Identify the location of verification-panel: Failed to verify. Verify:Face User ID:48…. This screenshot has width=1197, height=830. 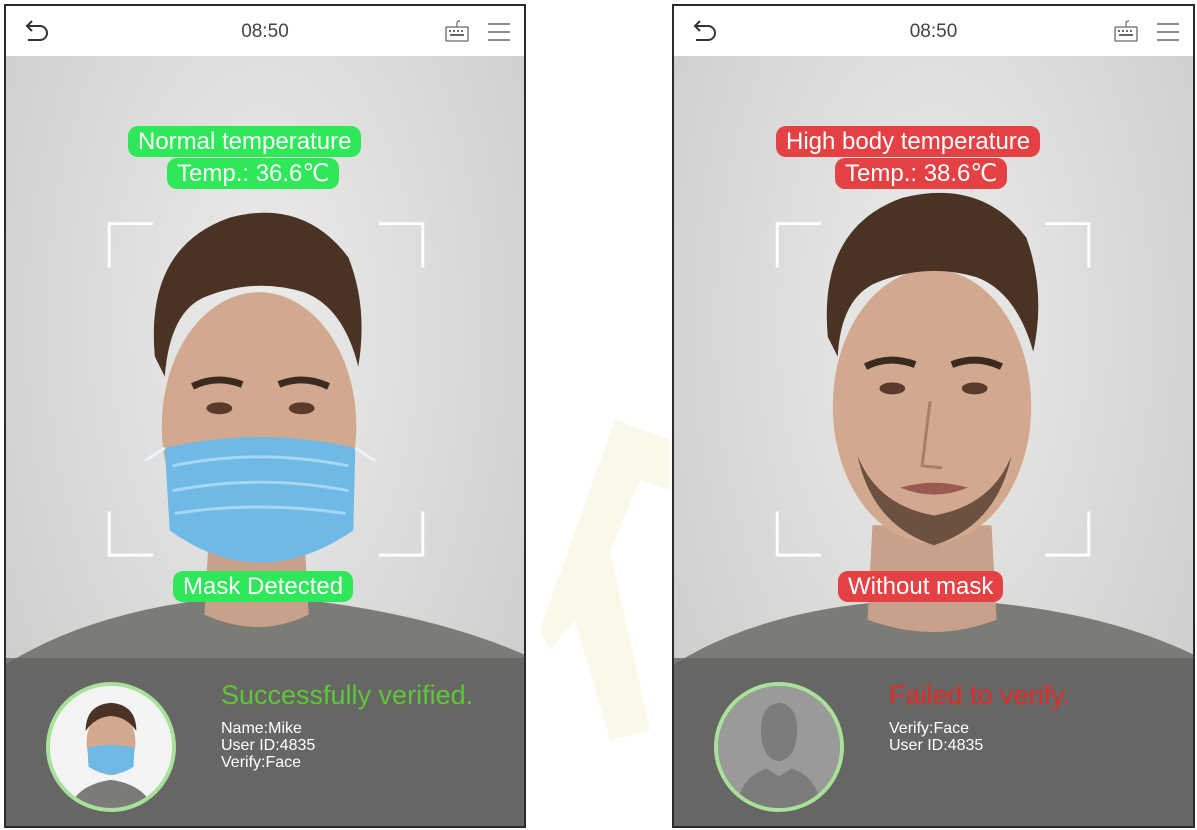
(933, 742).